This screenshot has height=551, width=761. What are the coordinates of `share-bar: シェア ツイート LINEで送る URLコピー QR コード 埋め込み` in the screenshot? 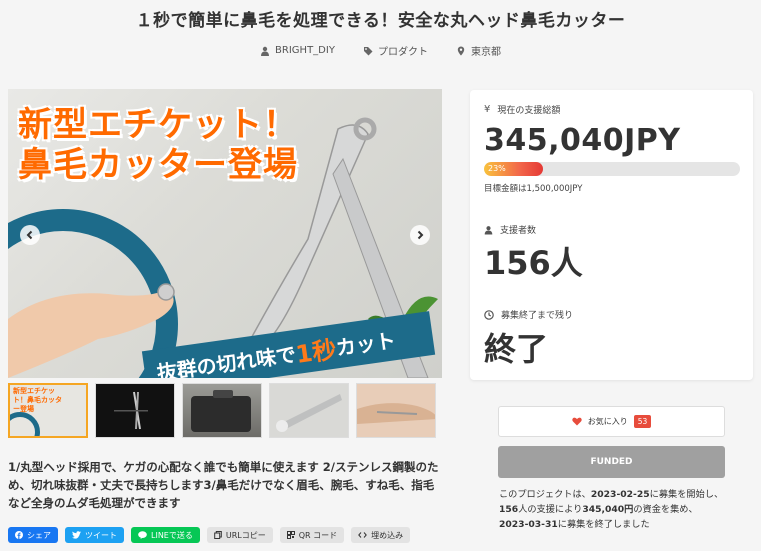 It's located at (209, 535).